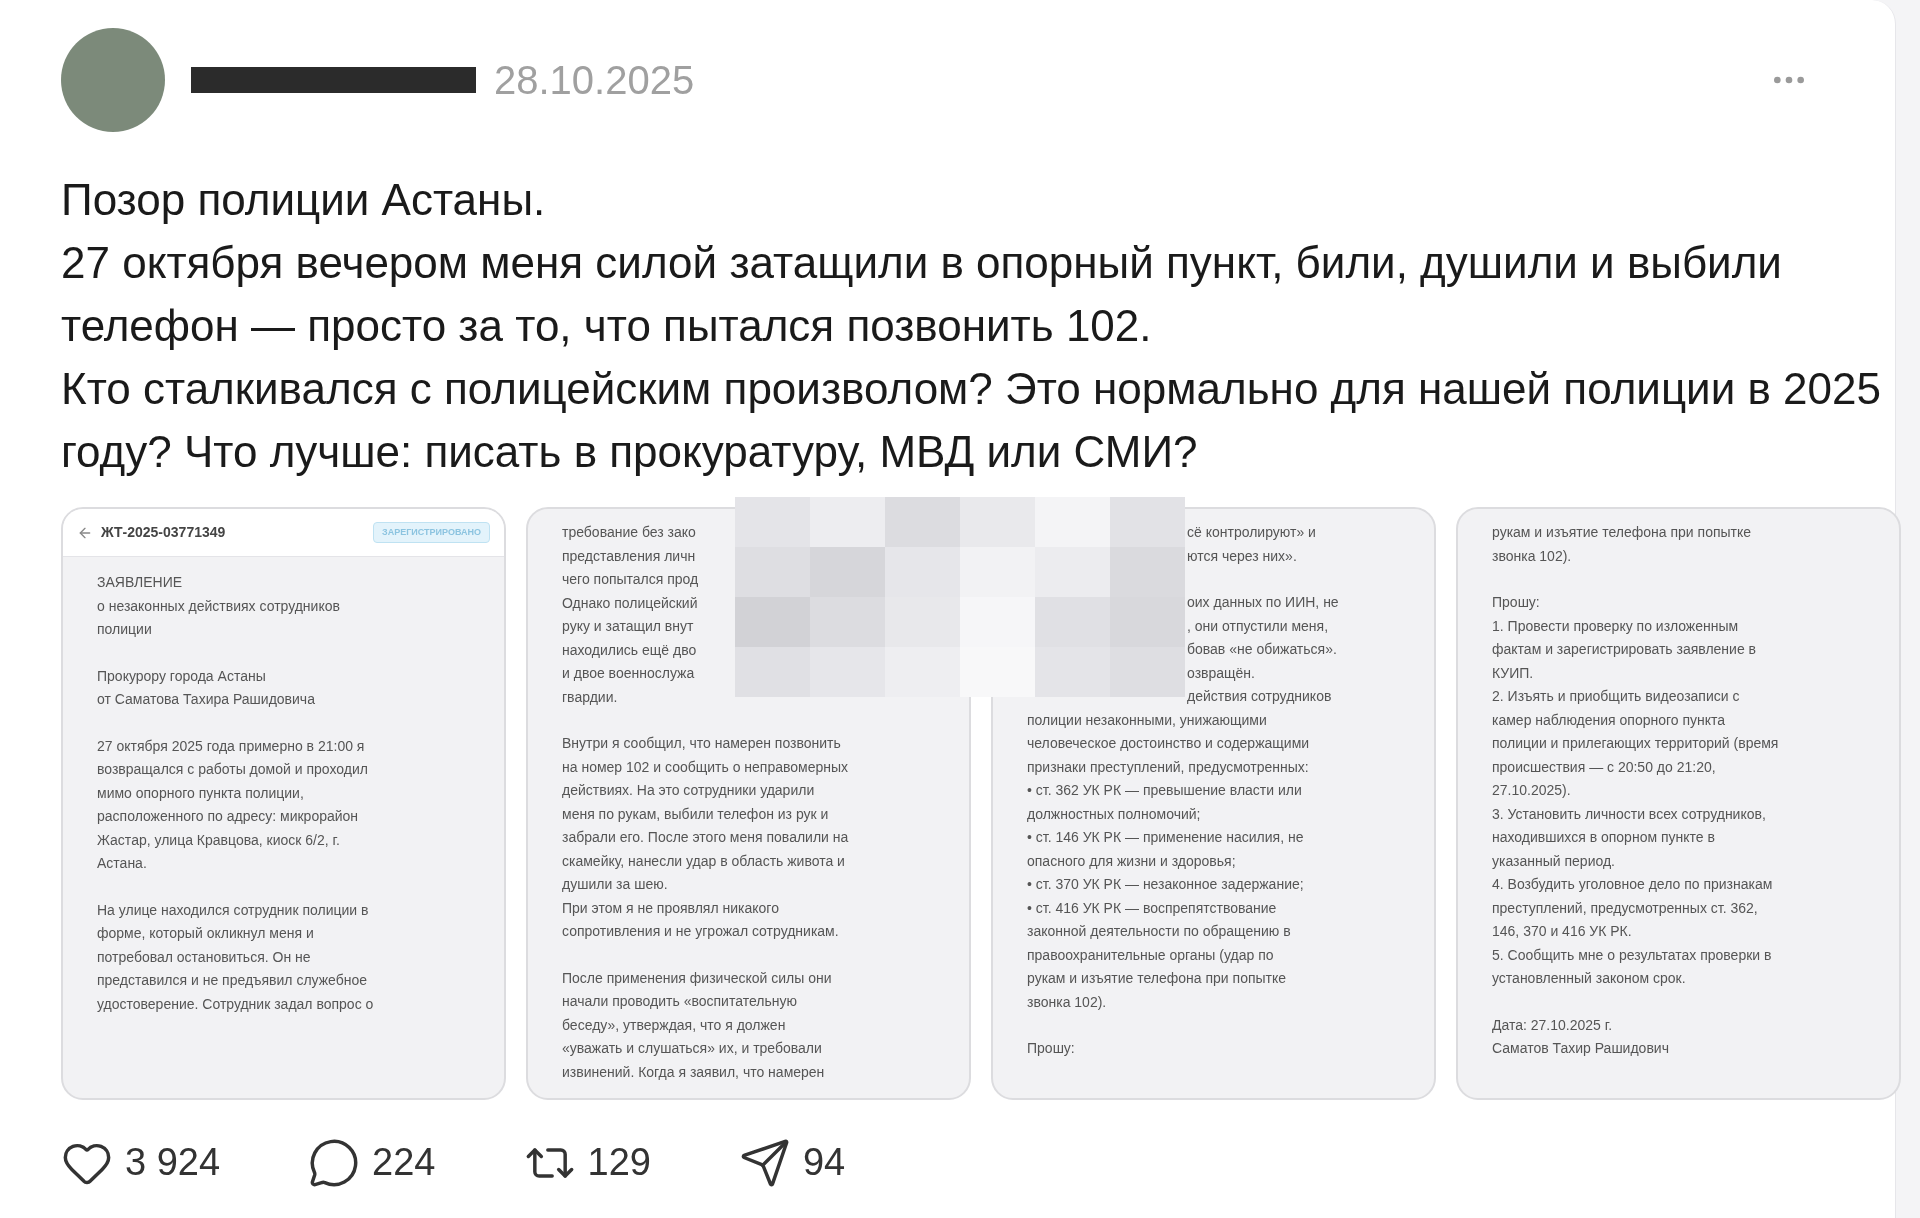 The height and width of the screenshot is (1218, 1920). Describe the element at coordinates (233, 980) in the screenshot. I see `document-text-line: представился и не предъявил служебное` at that location.